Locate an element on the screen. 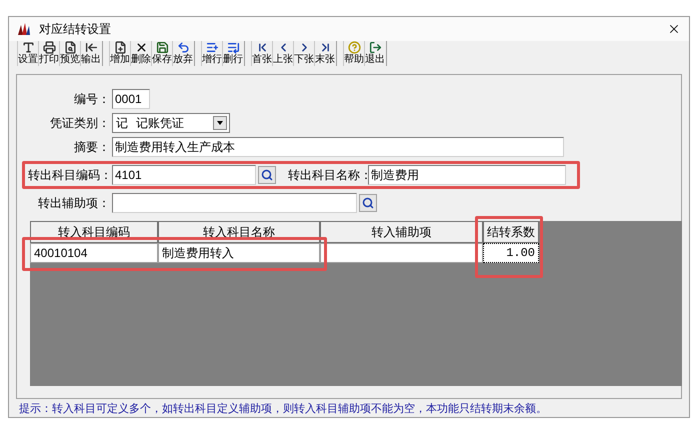 This screenshot has height=422, width=700. highlight-frame is located at coordinates (509, 247).